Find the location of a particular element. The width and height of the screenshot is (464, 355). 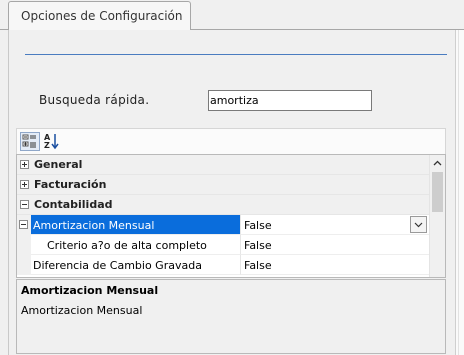

property-name: Criterio a?o de alta completo is located at coordinates (127, 245).